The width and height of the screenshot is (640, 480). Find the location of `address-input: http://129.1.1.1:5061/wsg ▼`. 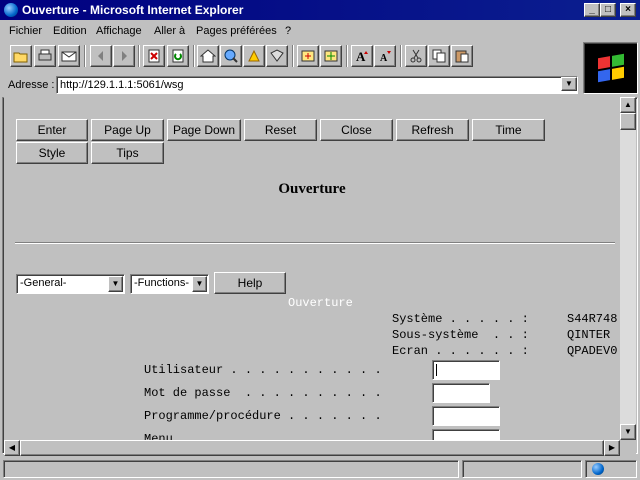

address-input: http://129.1.1.1:5061/wsg ▼ is located at coordinates (317, 85).